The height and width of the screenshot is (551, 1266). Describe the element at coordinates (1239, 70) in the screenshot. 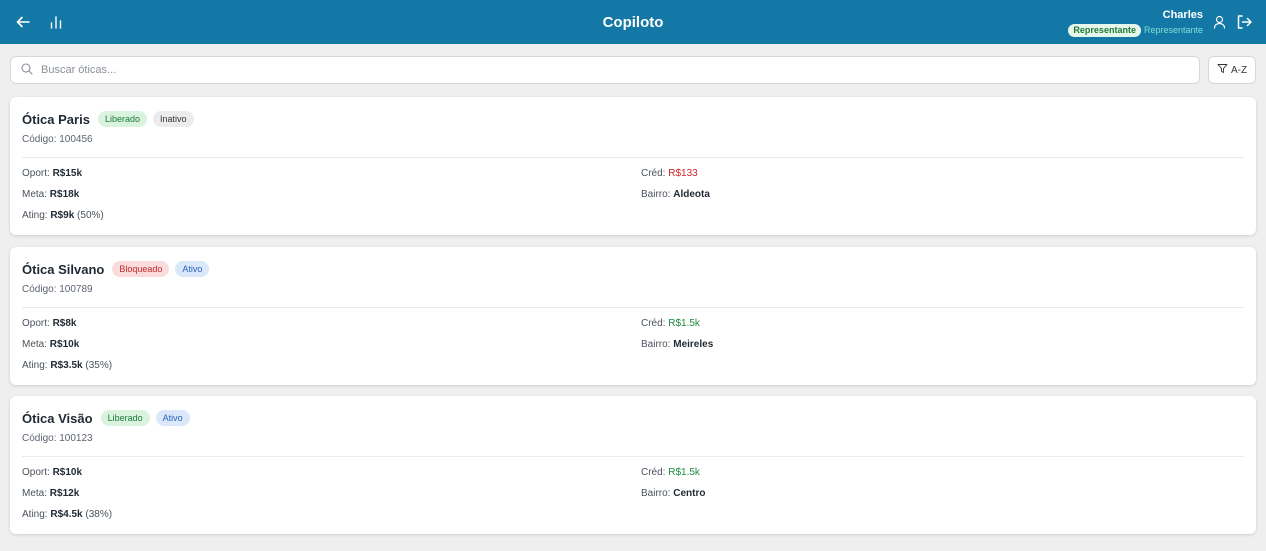

I see `sort-label: A-Z` at that location.